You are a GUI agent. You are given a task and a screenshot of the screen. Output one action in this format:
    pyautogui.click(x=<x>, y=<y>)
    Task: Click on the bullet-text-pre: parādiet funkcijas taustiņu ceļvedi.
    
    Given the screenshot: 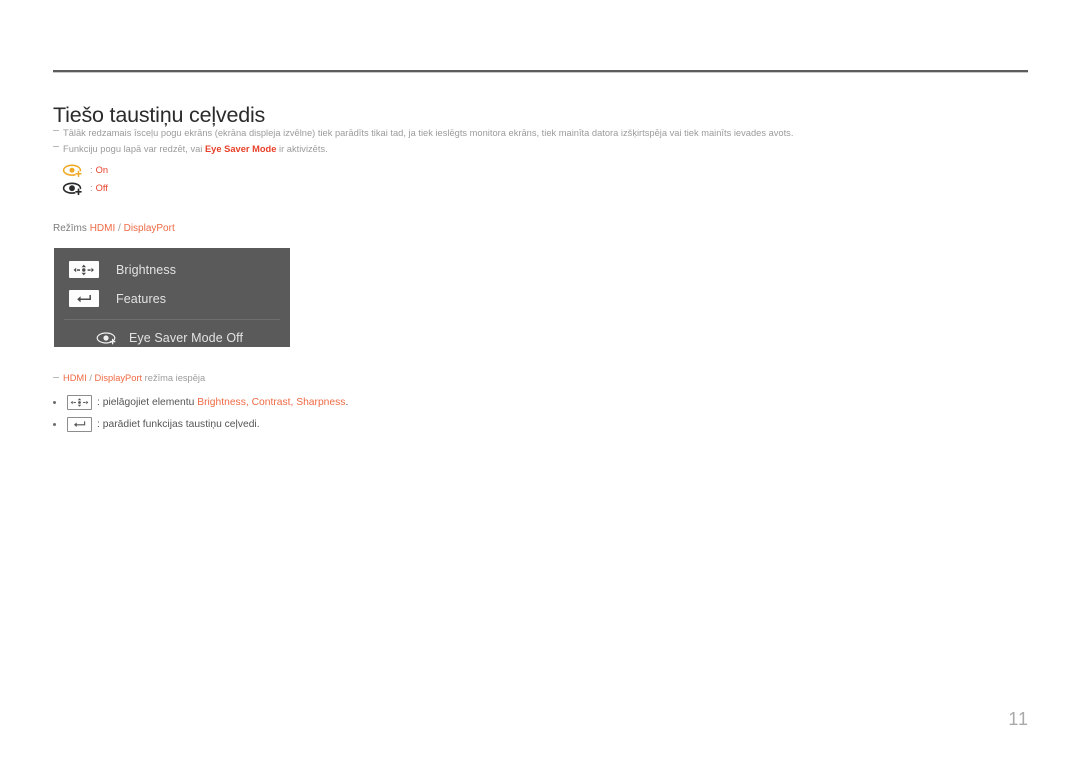 What is the action you would take?
    pyautogui.click(x=179, y=424)
    